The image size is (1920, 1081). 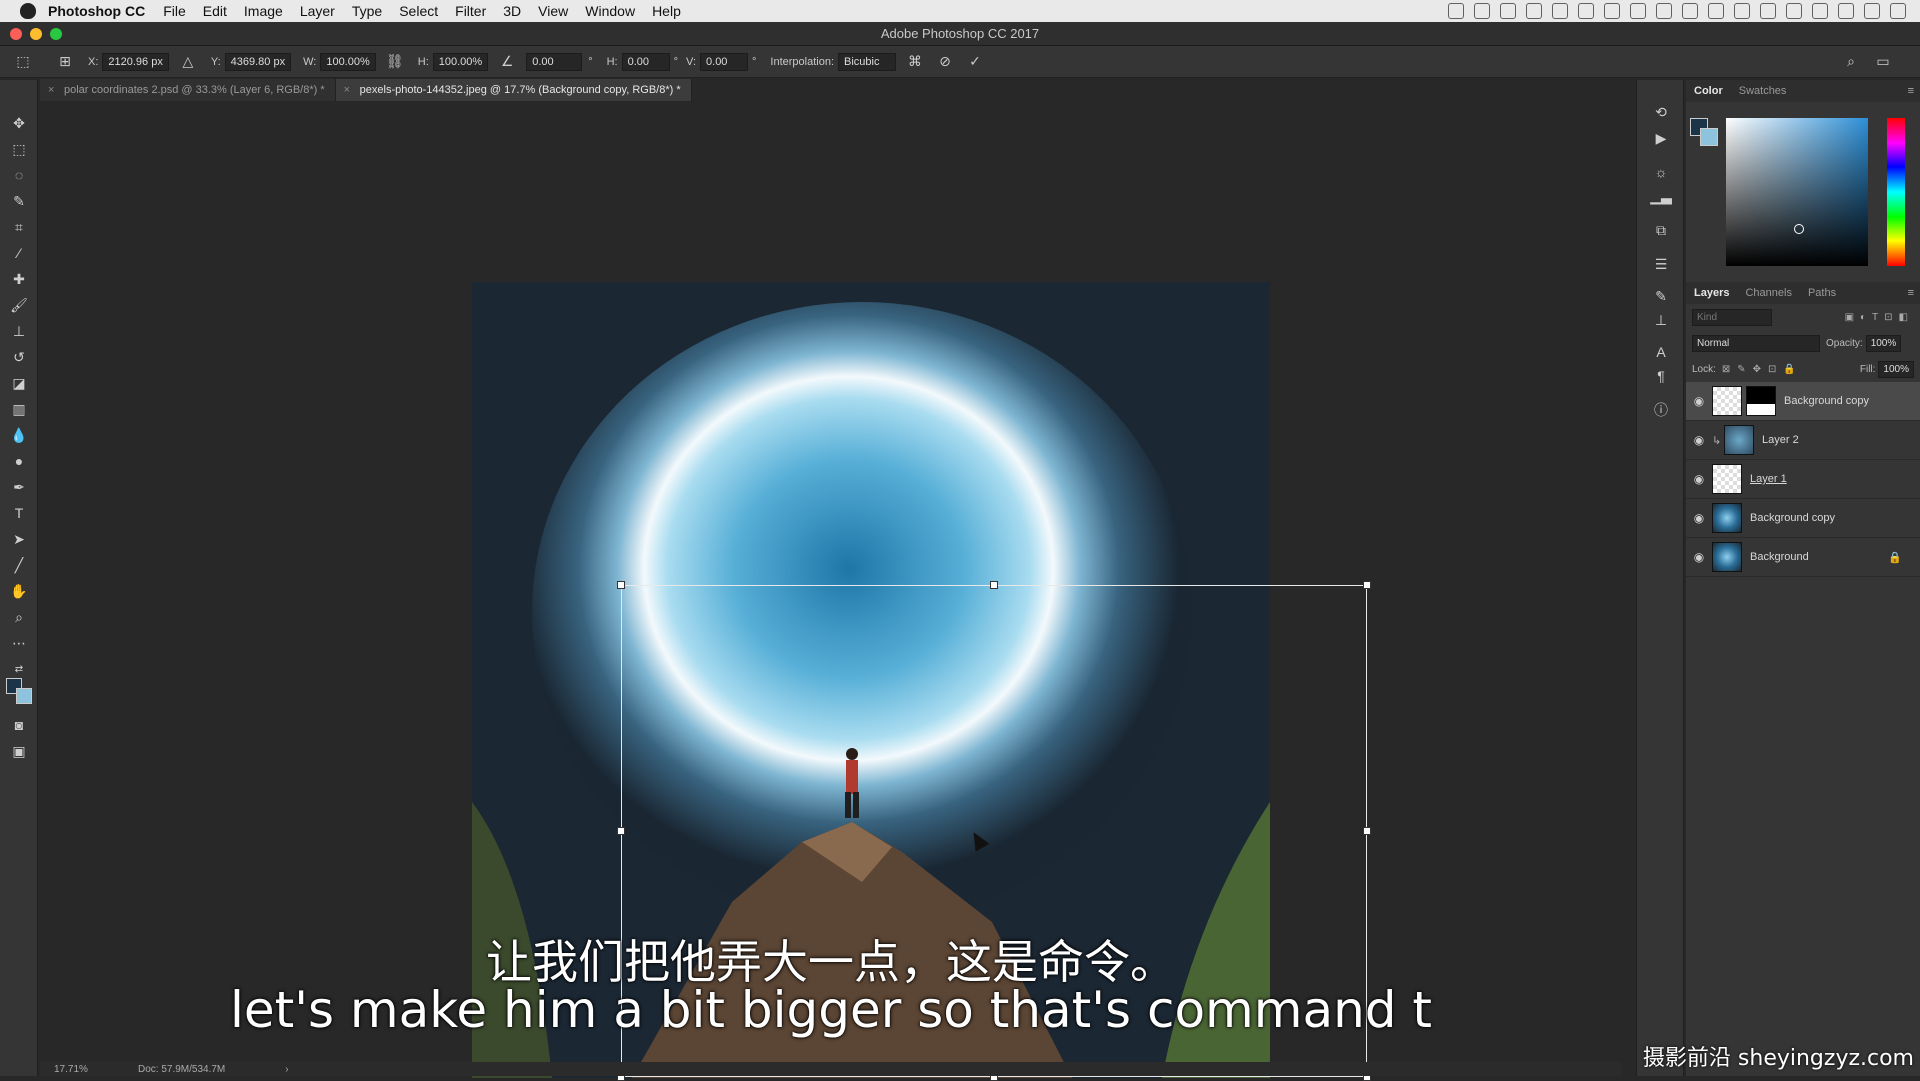 I want to click on healing-brush-tool-icon: ✚, so click(x=19, y=279).